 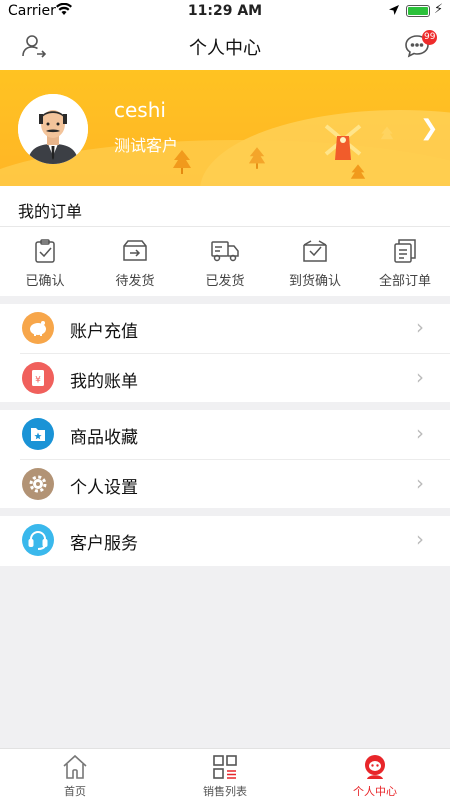 I want to click on menu-item-label: 商品收藏, so click(x=104, y=438).